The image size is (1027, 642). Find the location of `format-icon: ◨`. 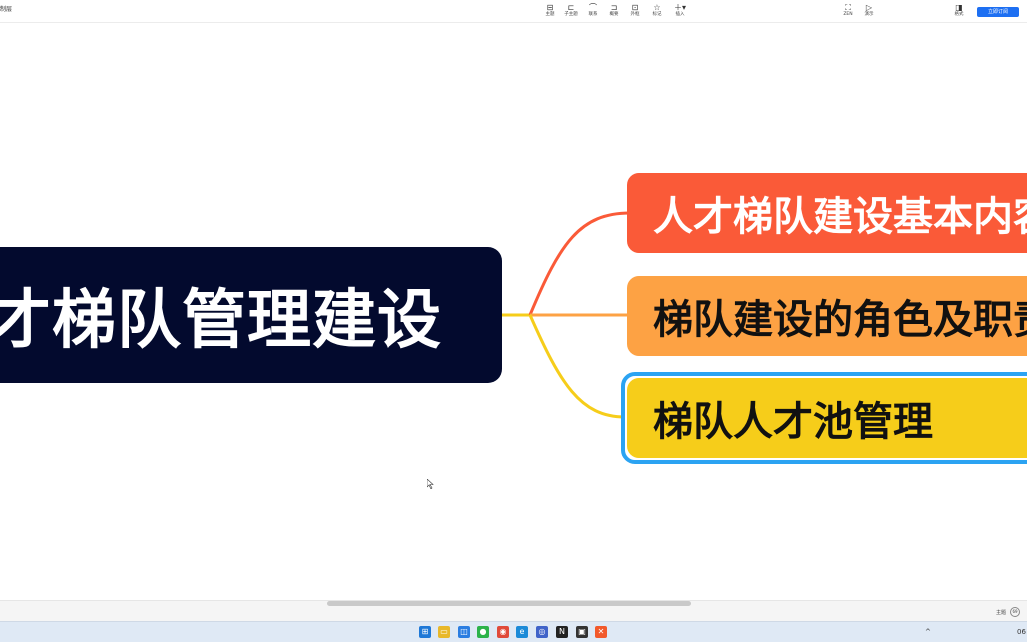

format-icon: ◨ is located at coordinates (959, 7).